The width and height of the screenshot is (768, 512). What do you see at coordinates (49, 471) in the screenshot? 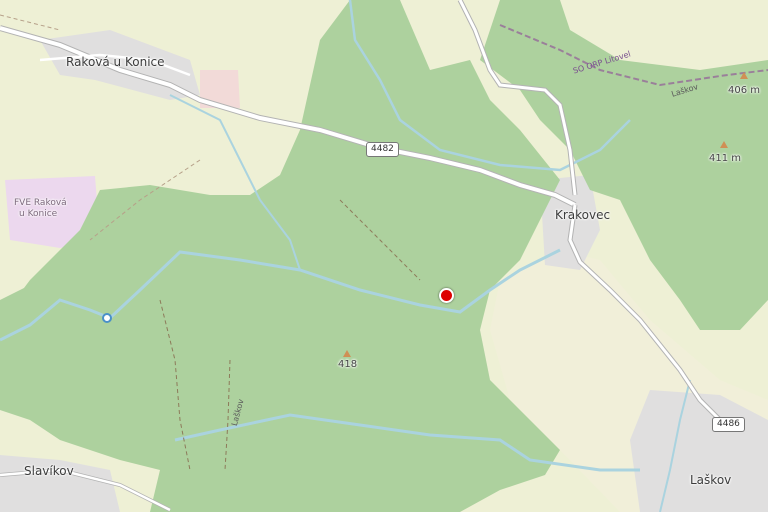
I see `place-label-slavikov: Slavíkov` at bounding box center [49, 471].